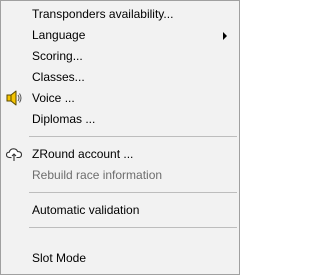  I want to click on menu-item-automatic-validation: Automatic validation, so click(120, 210).